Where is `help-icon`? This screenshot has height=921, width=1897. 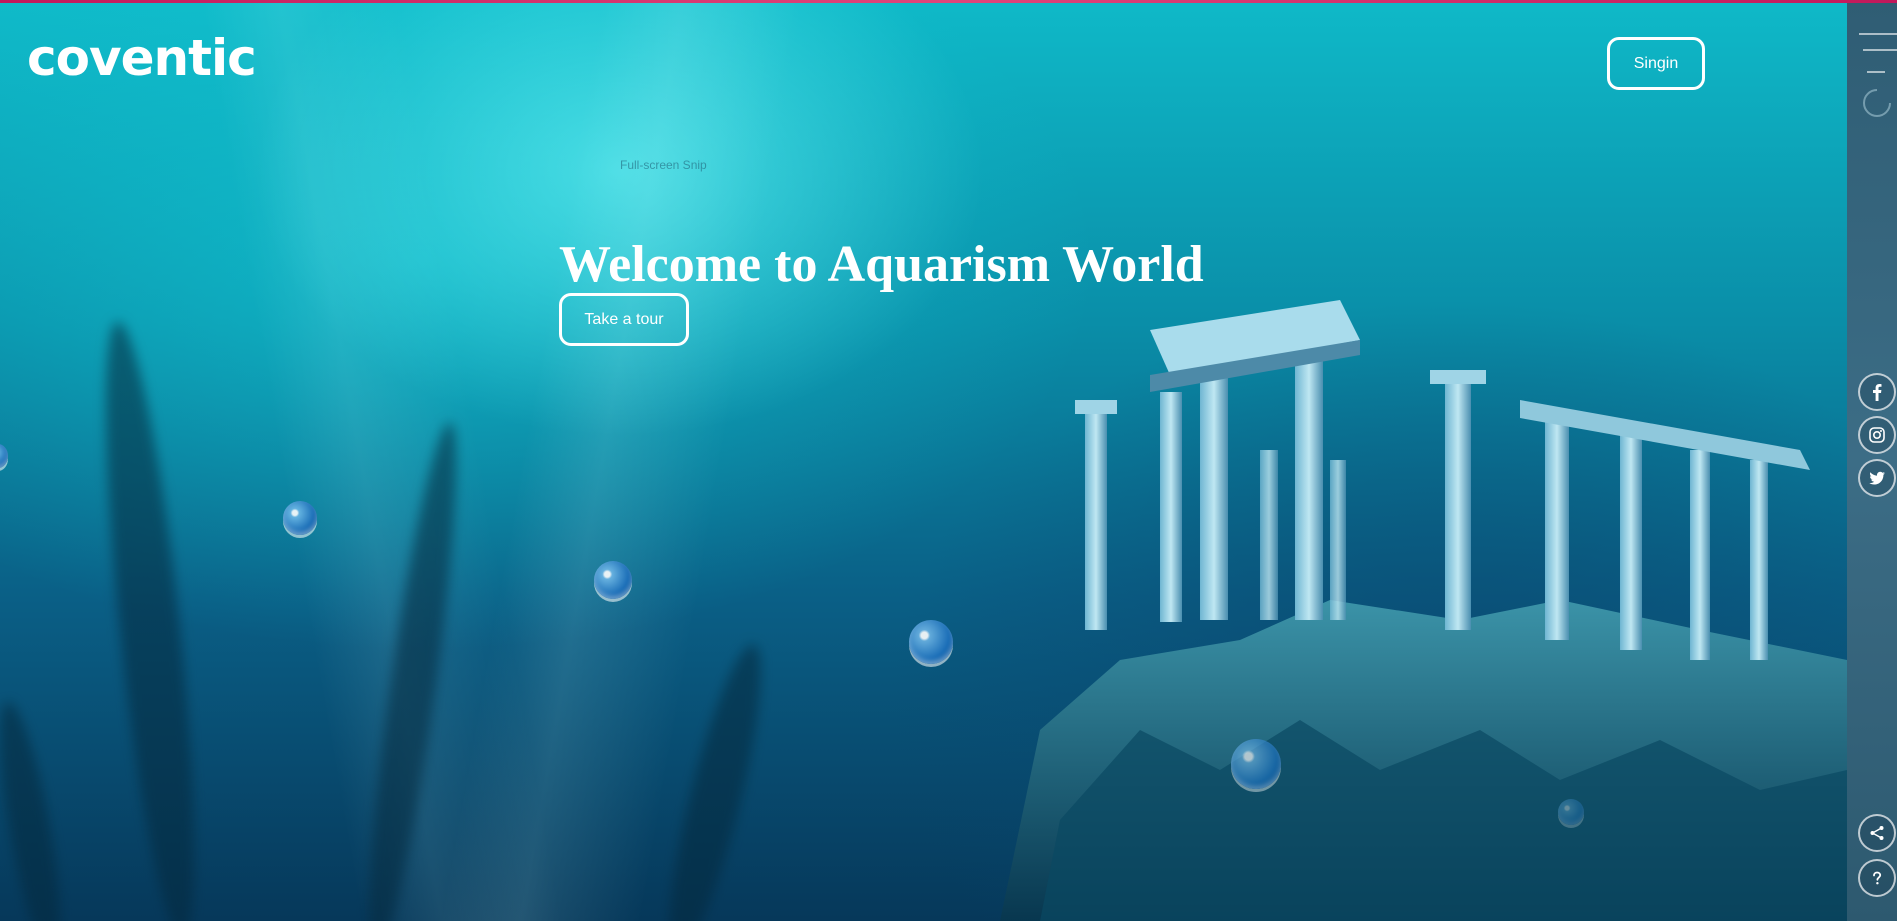 help-icon is located at coordinates (1877, 878).